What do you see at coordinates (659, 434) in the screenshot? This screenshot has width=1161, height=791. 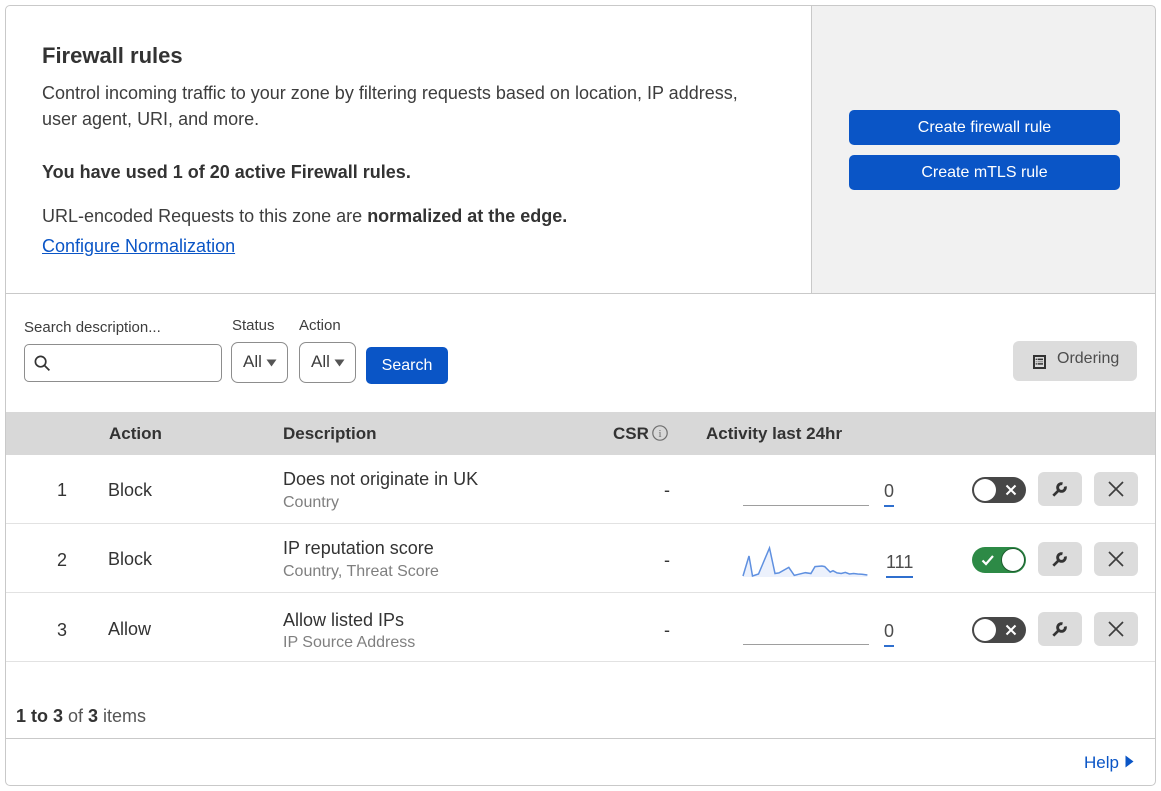 I see `svg-text: i` at bounding box center [659, 434].